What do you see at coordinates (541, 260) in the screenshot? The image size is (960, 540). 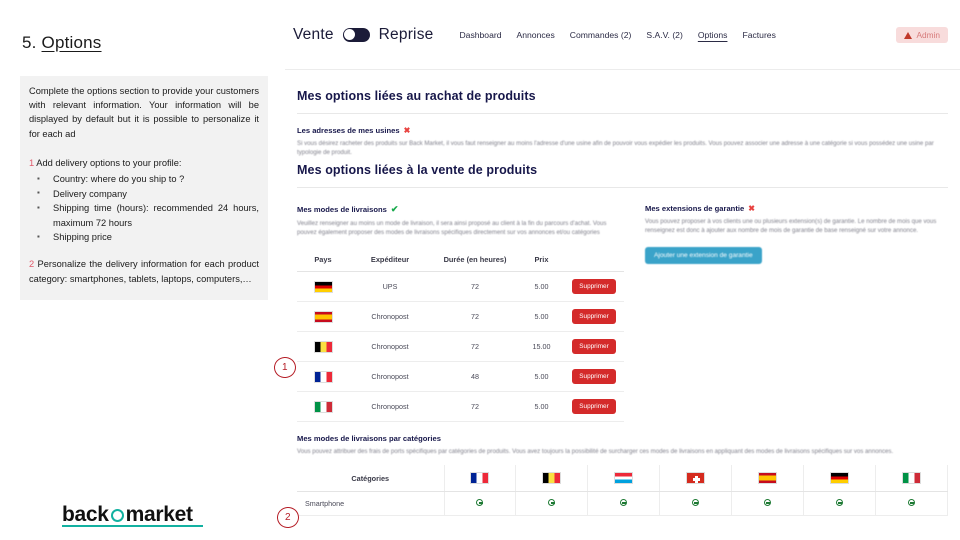 I see `column-header-prix: Prix` at bounding box center [541, 260].